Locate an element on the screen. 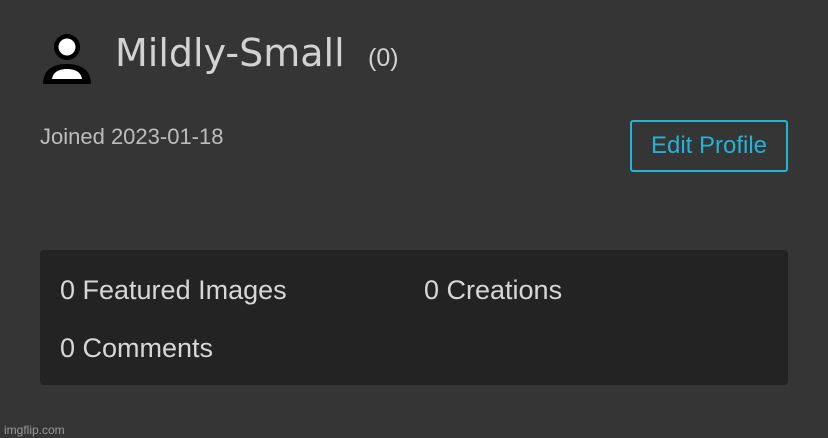 This screenshot has height=438, width=828. stat-featured-images: 0 Featured Images is located at coordinates (173, 290).